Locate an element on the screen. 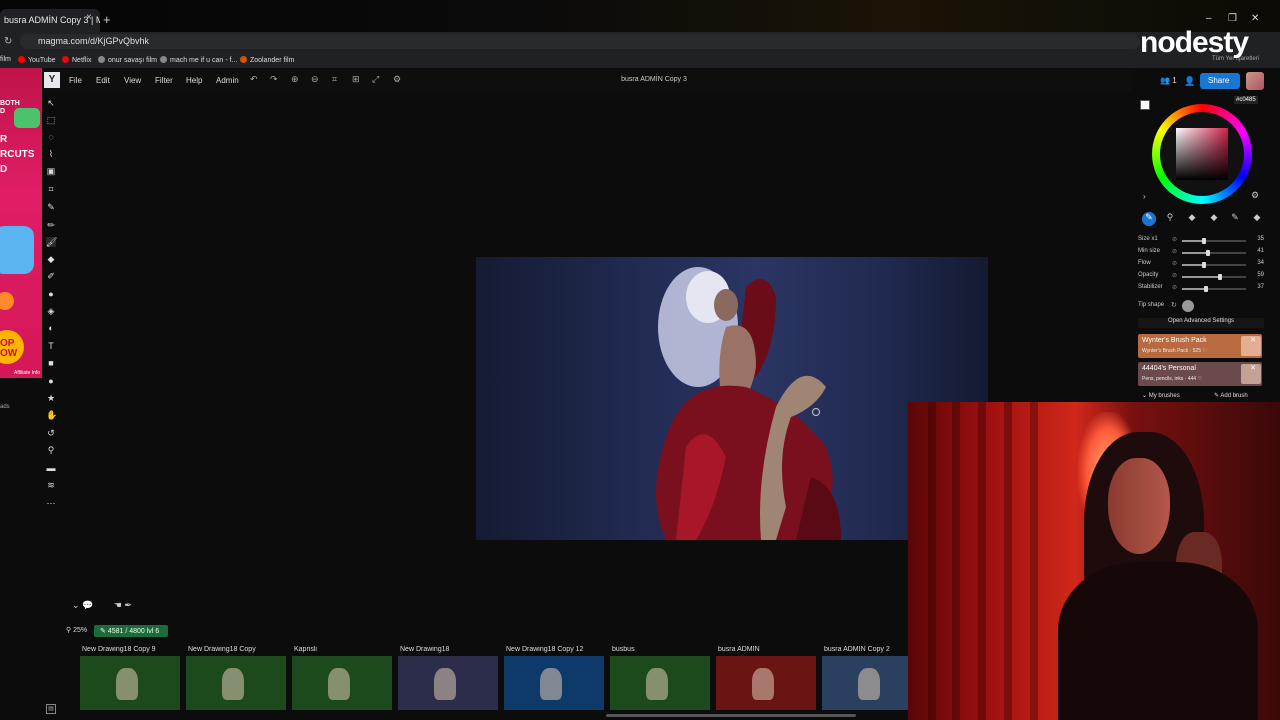  users-online: 👥 1 is located at coordinates (1168, 80).